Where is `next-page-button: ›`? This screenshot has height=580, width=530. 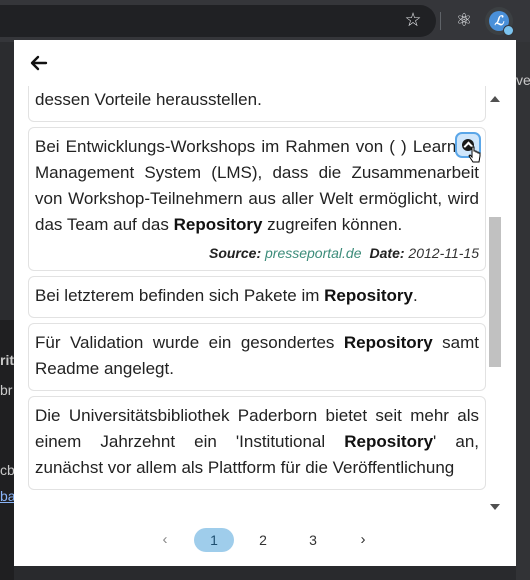
next-page-button: › is located at coordinates (363, 540).